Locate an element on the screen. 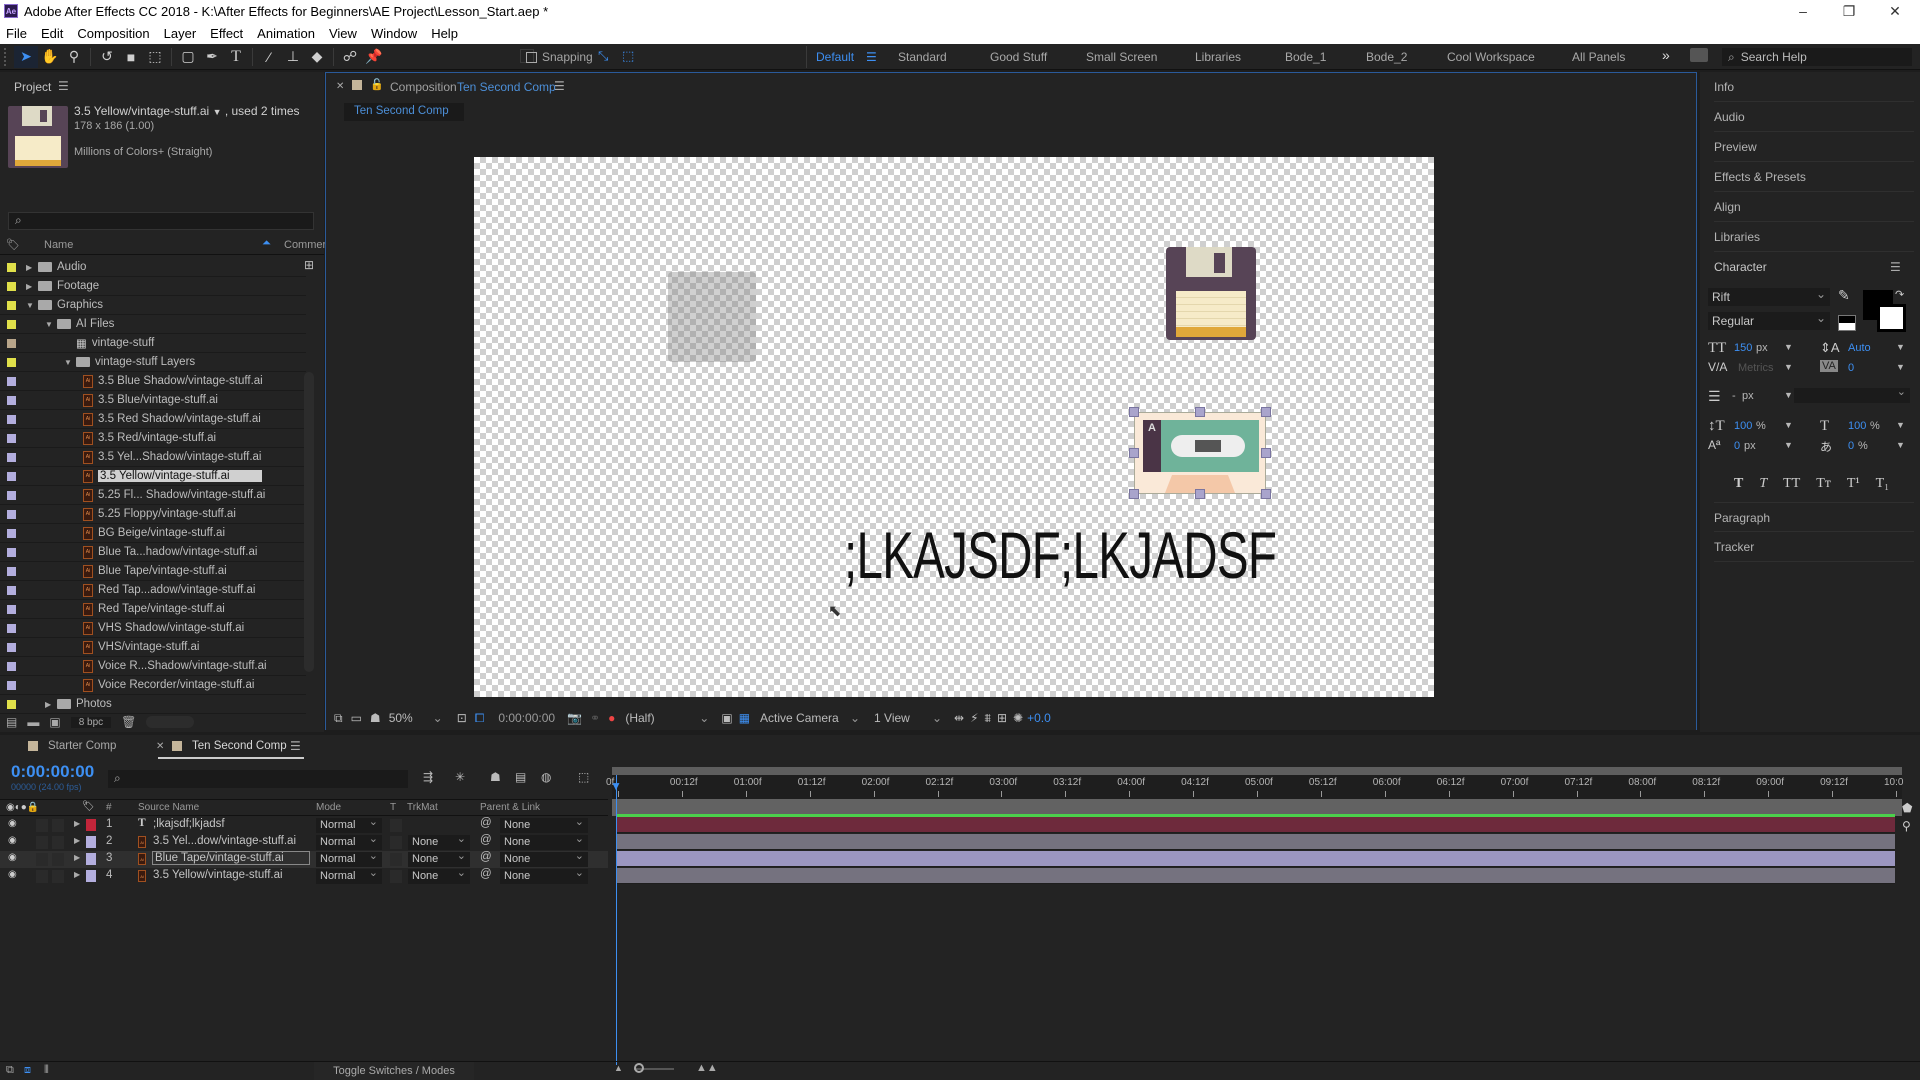 This screenshot has height=1080, width=1920. solo-switch is located at coordinates (42, 825).